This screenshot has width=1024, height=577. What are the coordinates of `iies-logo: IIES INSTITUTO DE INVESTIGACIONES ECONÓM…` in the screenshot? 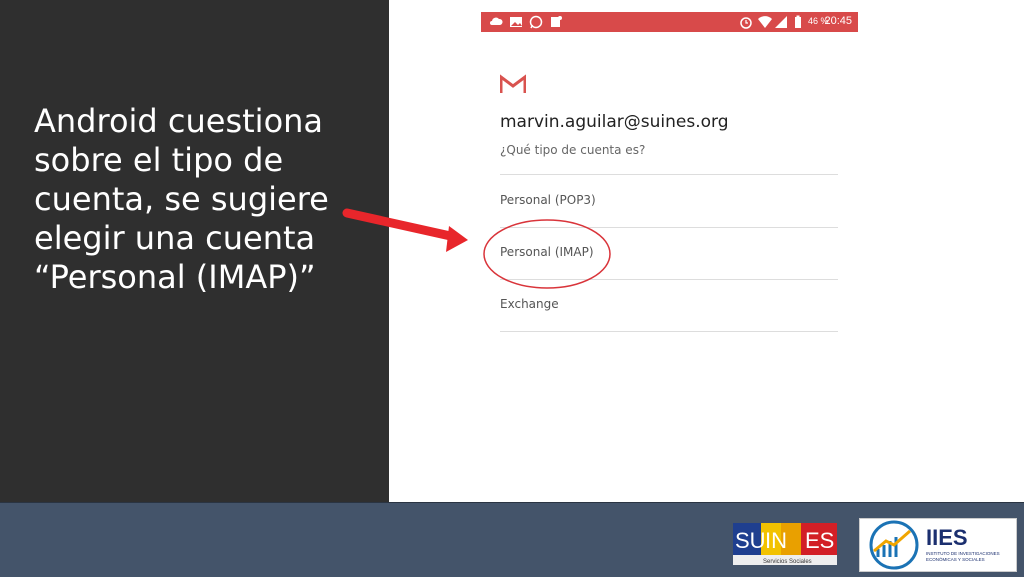 It's located at (938, 545).